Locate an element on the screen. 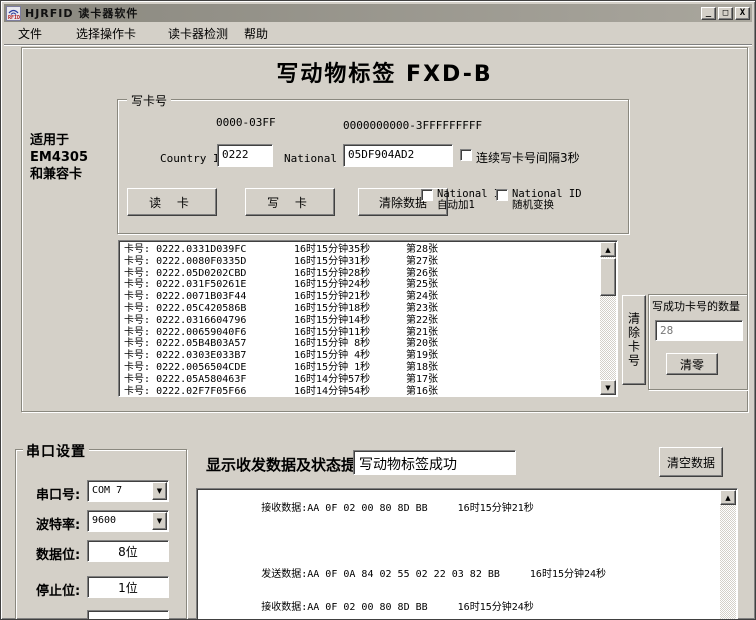  card-list-item: 卡号: 0222.0080F0335D 16时15分钟31秒 第27张 is located at coordinates (362, 262).